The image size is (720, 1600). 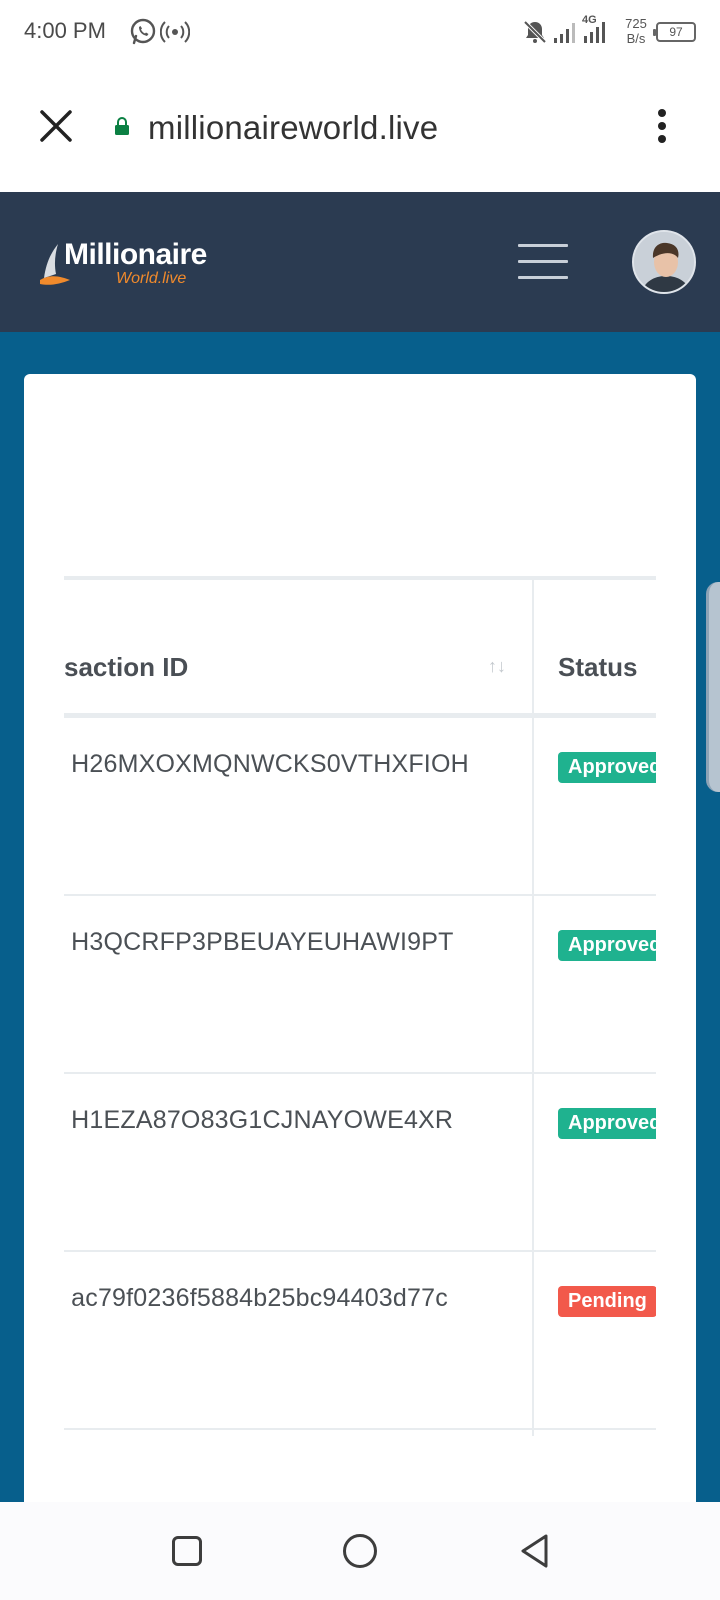 What do you see at coordinates (360, 1341) in the screenshot?
I see `table-row: ac79f0236f5884b25bc94403d77c Pending` at bounding box center [360, 1341].